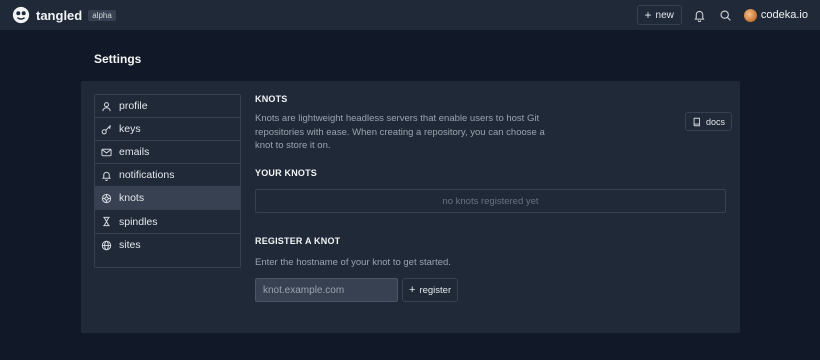  What do you see at coordinates (326, 290) in the screenshot?
I see `hostname-input` at bounding box center [326, 290].